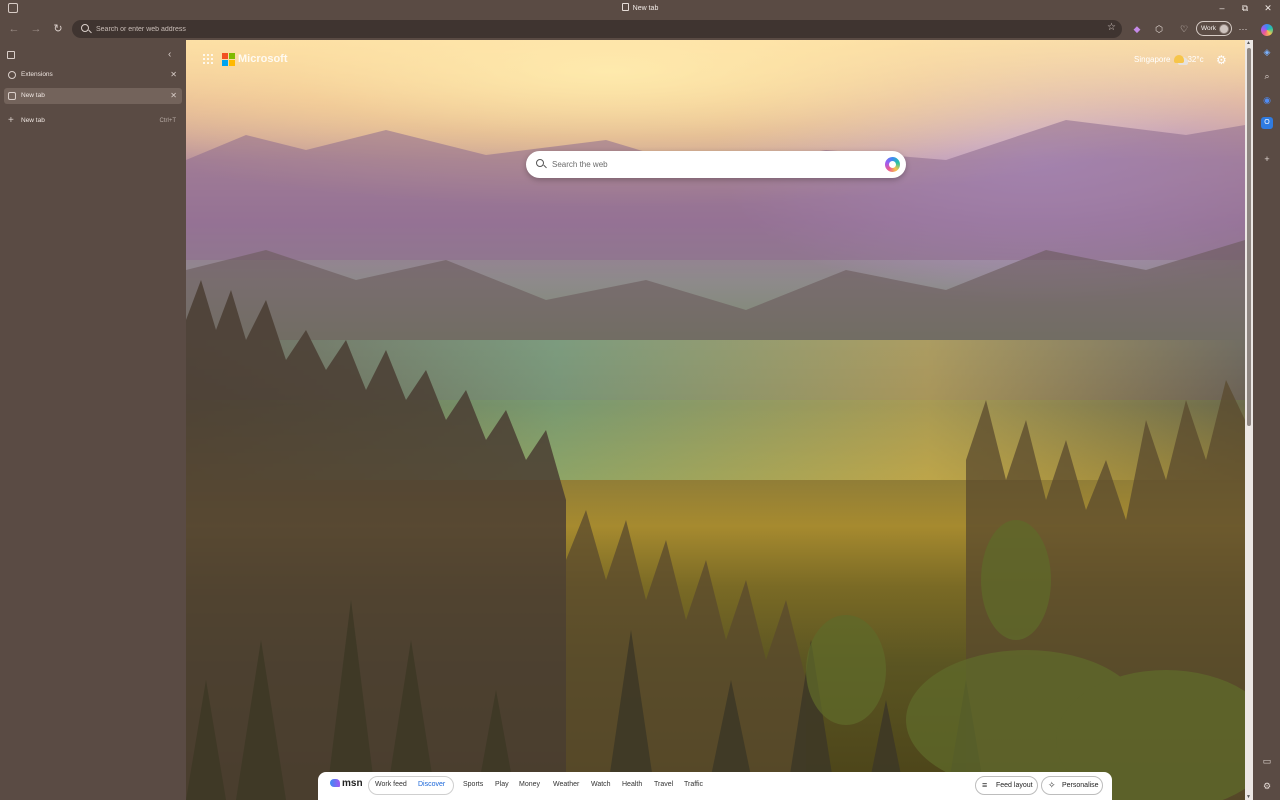 The height and width of the screenshot is (800, 1280). I want to click on more-options-icon: ⋯, so click(1243, 29).